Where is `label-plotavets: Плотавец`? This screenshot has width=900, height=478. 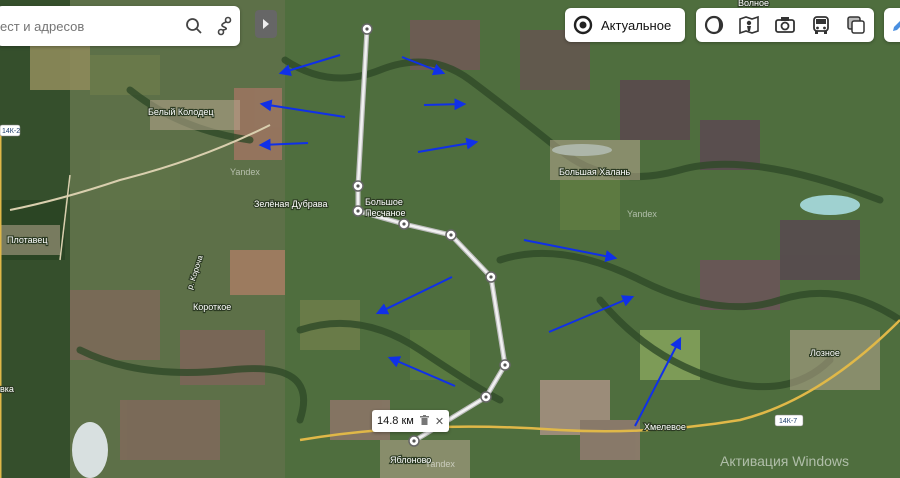 label-plotavets: Плотавец is located at coordinates (27, 240).